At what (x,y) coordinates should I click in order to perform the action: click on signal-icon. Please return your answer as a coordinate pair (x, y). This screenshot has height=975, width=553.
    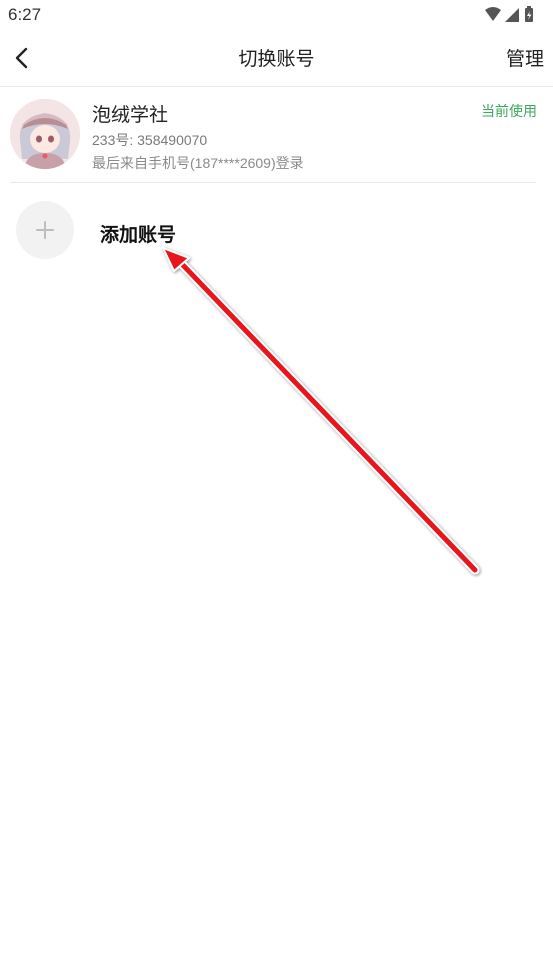
    Looking at the image, I should click on (512, 15).